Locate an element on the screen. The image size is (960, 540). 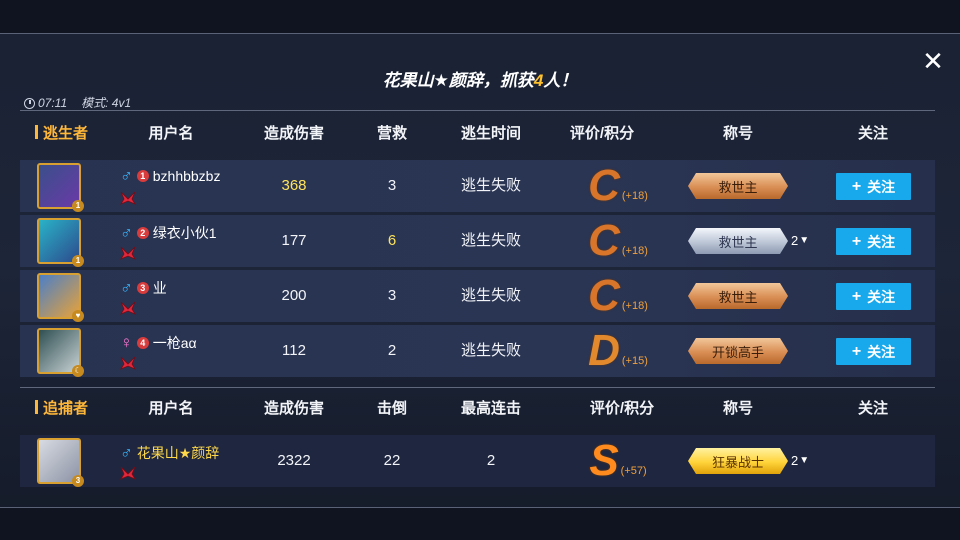
damage-value: 368 is located at coordinates (294, 185).